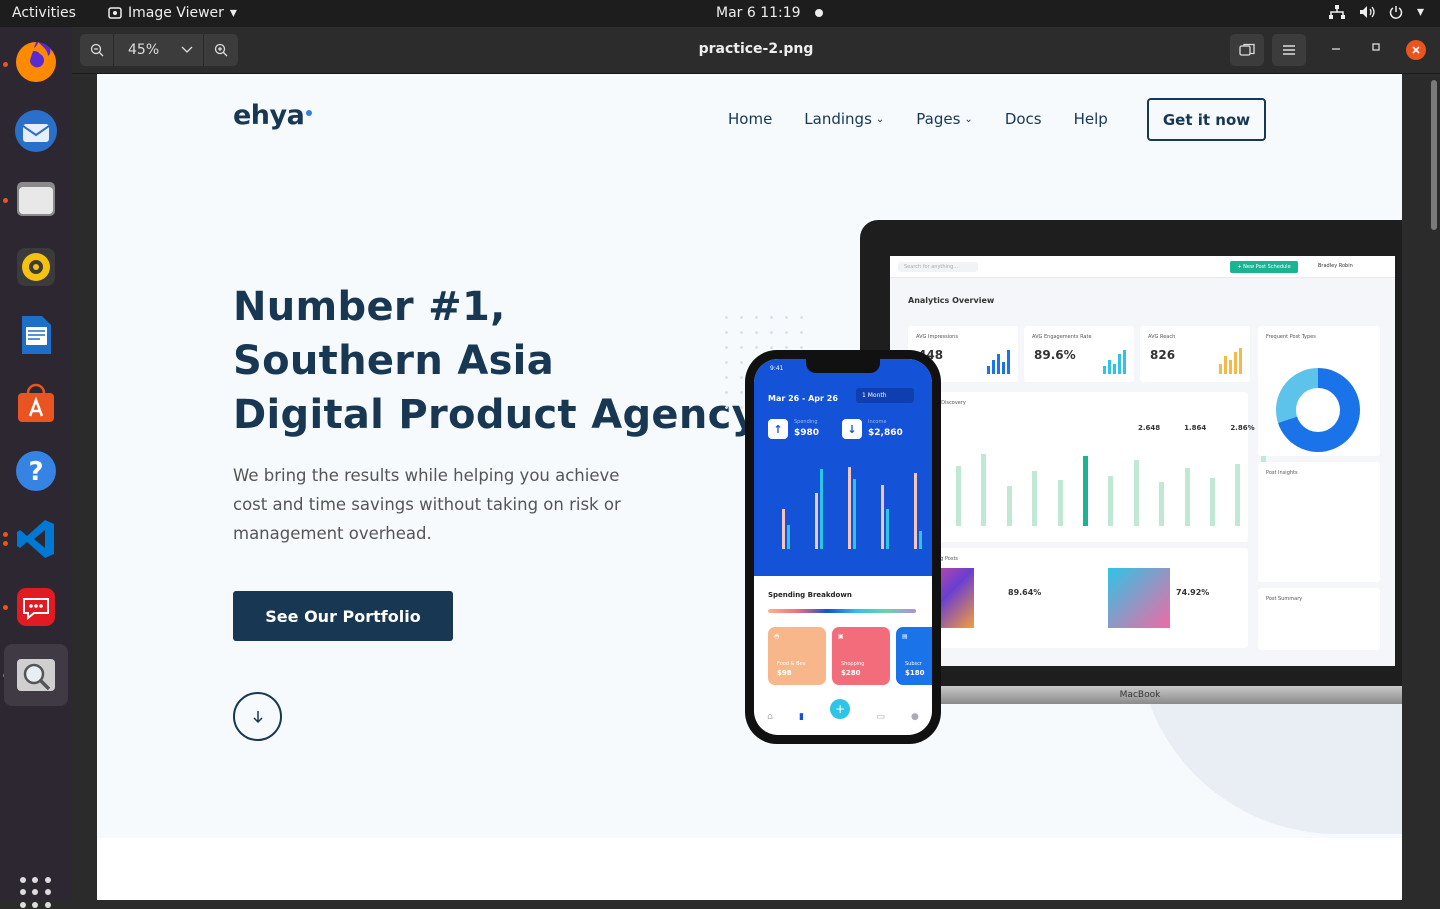 Image resolution: width=1440 pixels, height=909 pixels. Describe the element at coordinates (36, 335) in the screenshot. I see `dock-writer` at that location.